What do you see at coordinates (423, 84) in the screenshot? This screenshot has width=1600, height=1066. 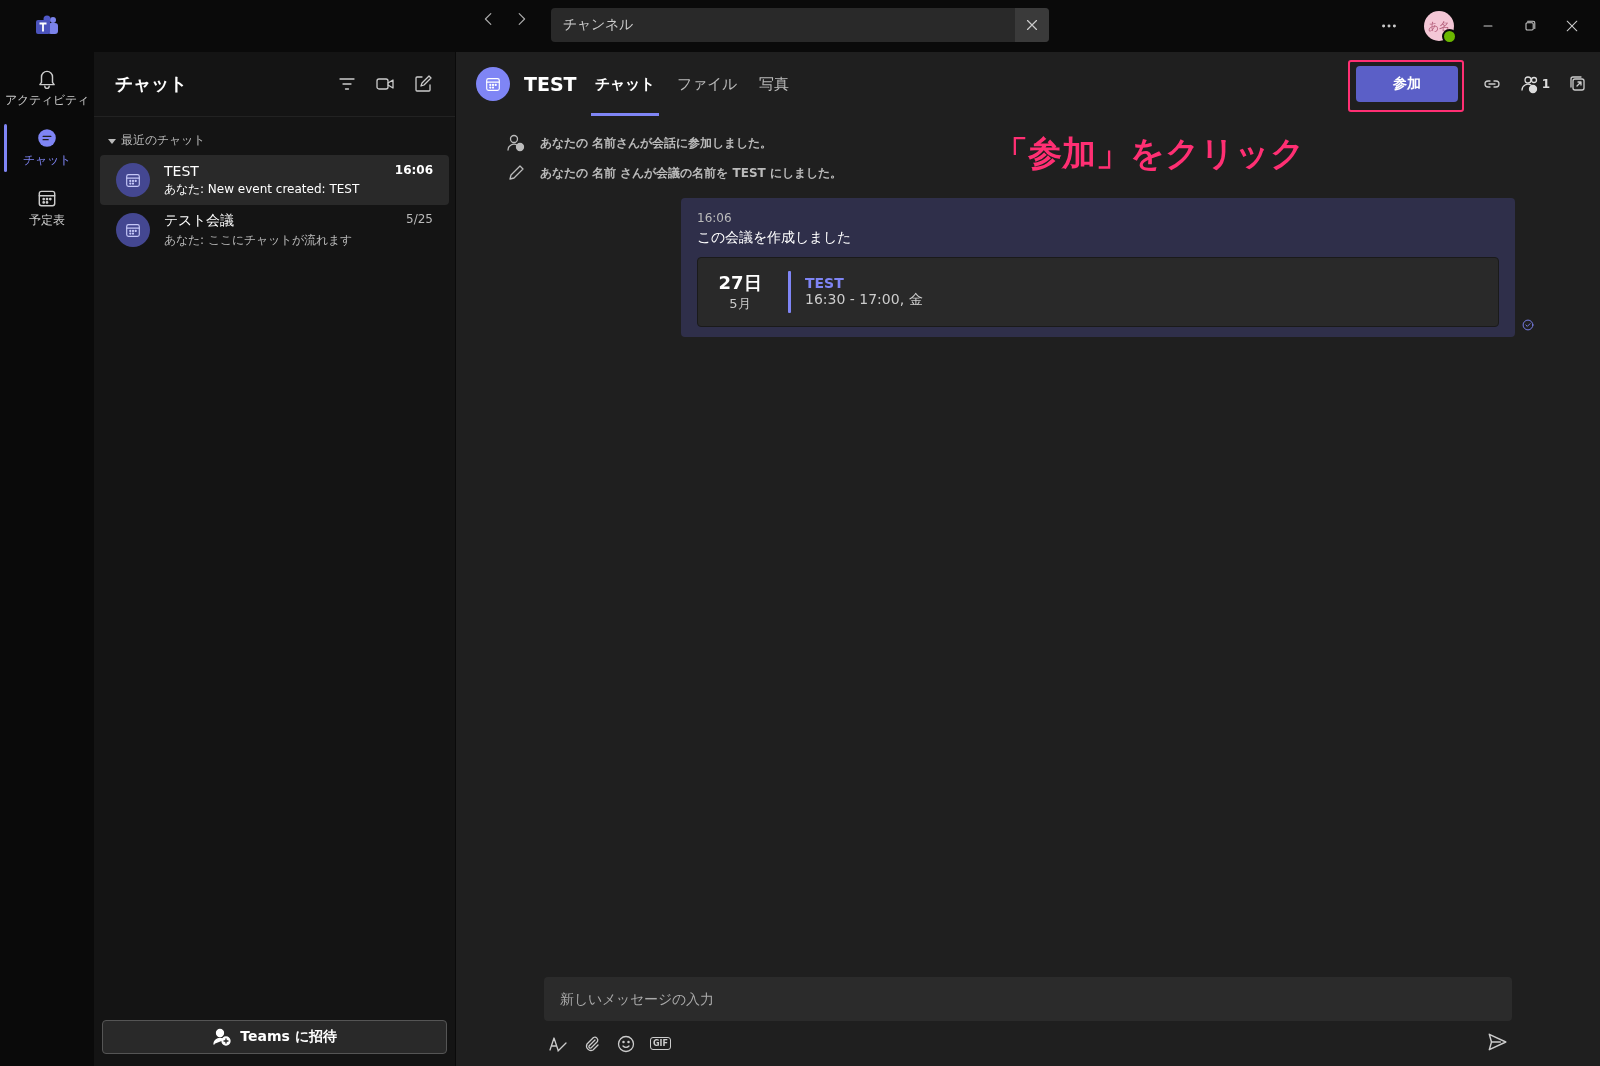 I see `compose-icon` at bounding box center [423, 84].